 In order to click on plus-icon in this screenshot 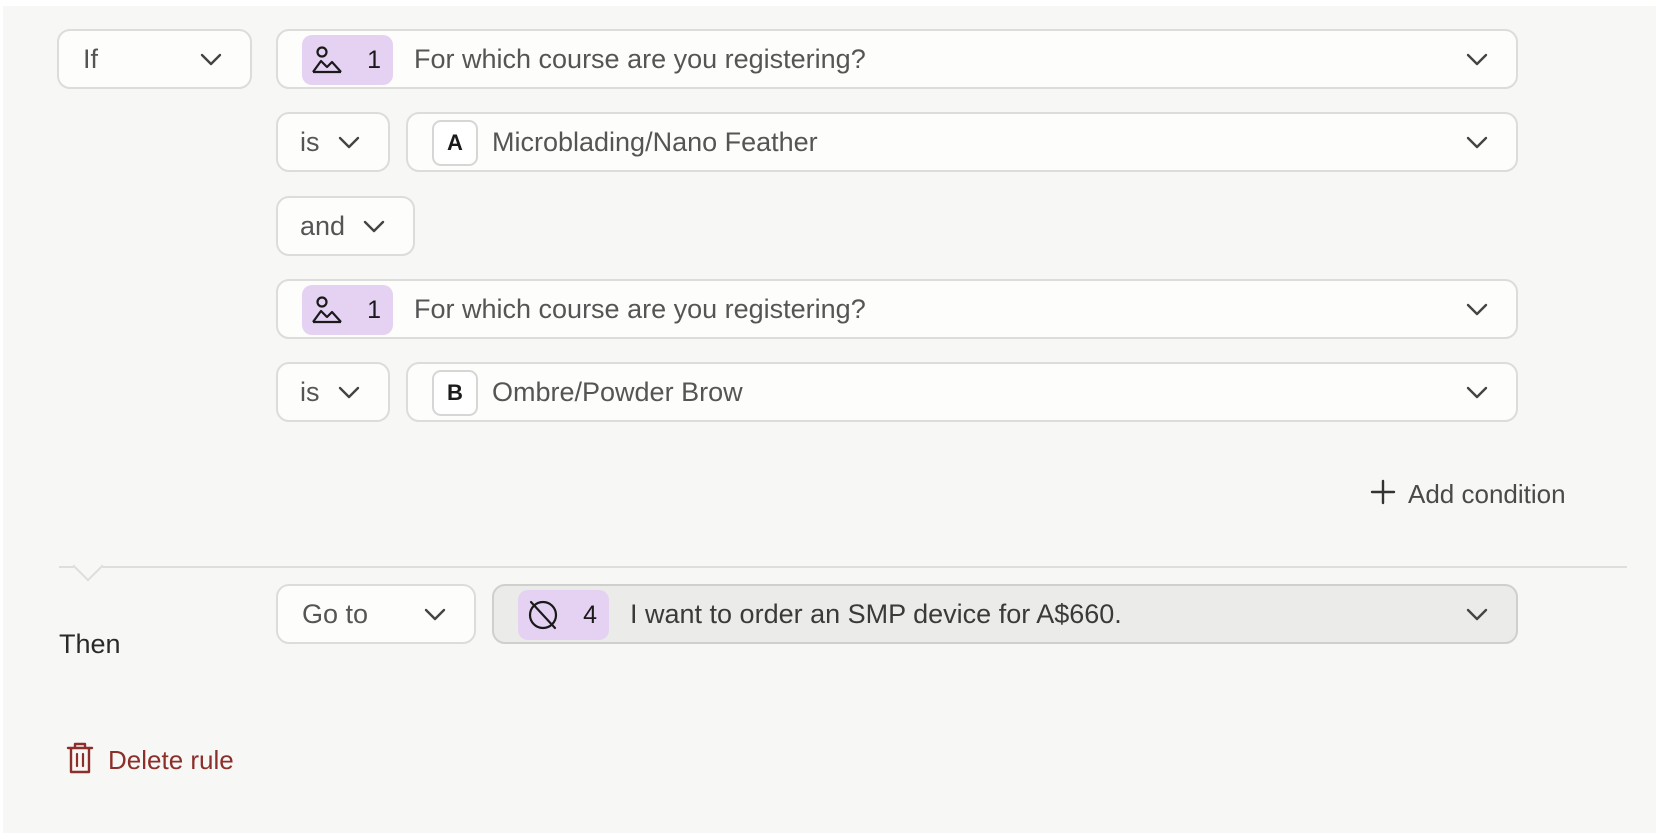, I will do `click(1383, 494)`.